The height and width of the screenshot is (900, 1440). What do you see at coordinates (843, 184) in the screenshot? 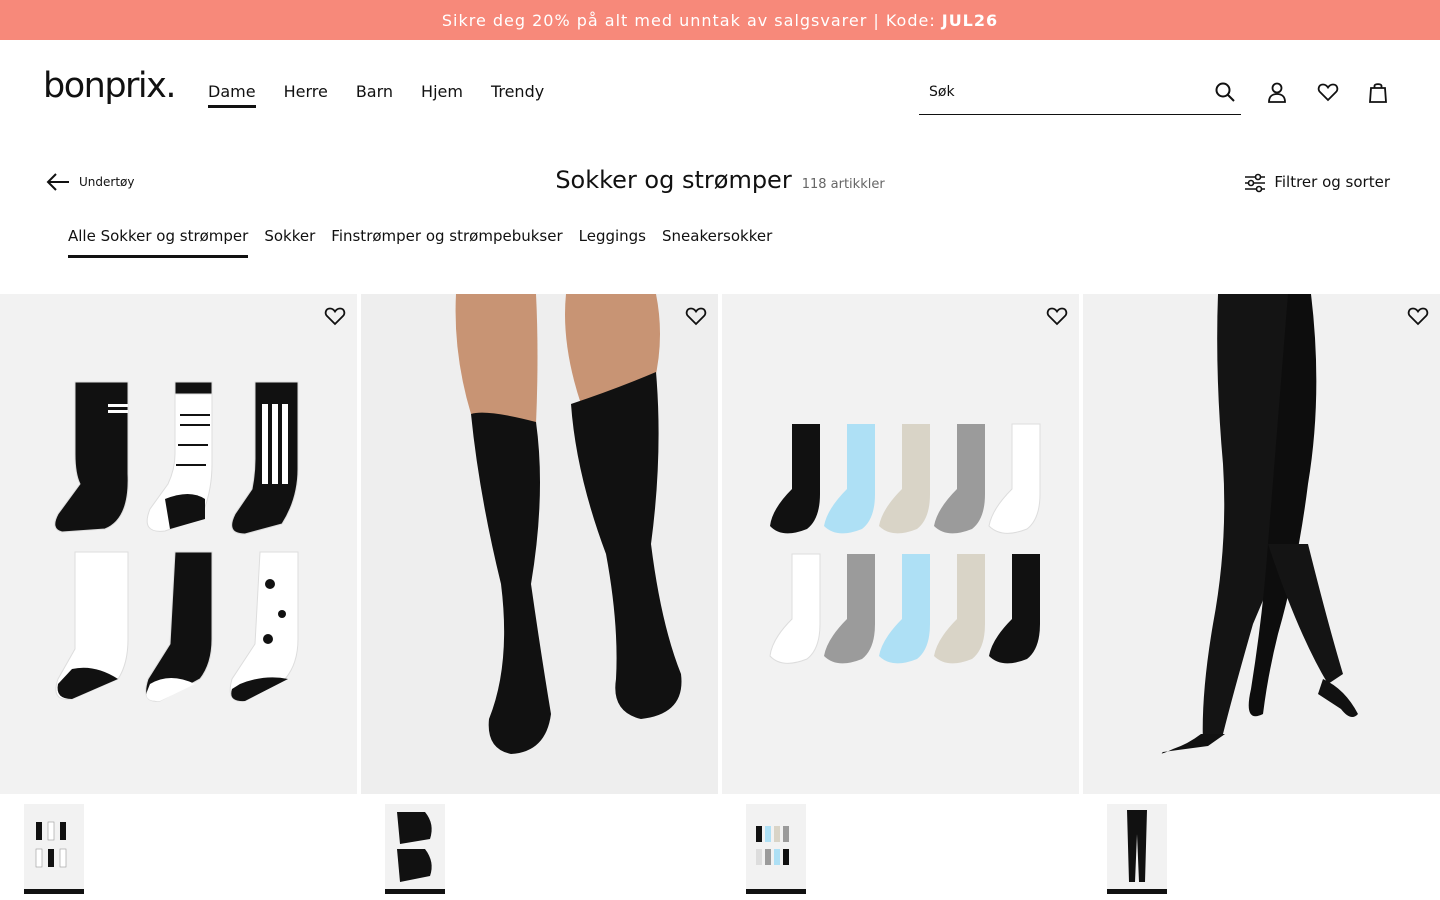
I see `article-count: 118 artikkler` at bounding box center [843, 184].